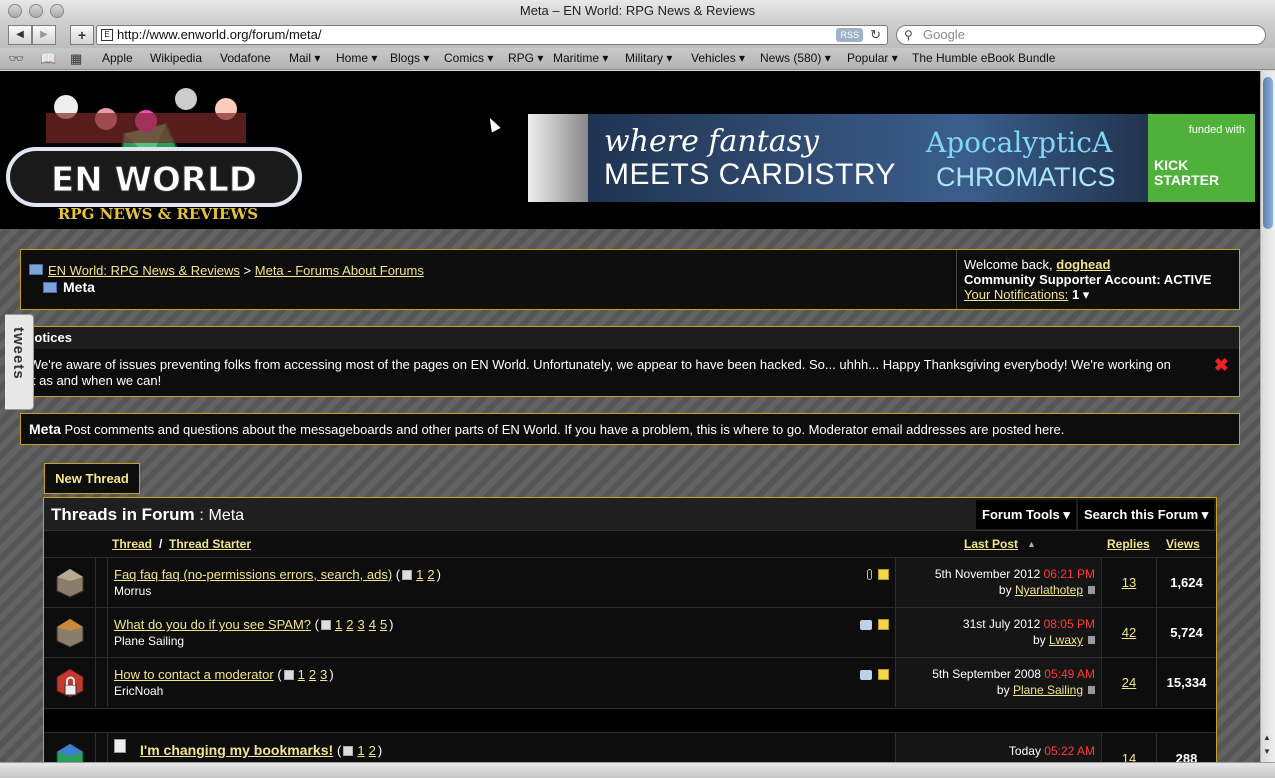  What do you see at coordinates (161, 544) in the screenshot?
I see `column-slash: /` at bounding box center [161, 544].